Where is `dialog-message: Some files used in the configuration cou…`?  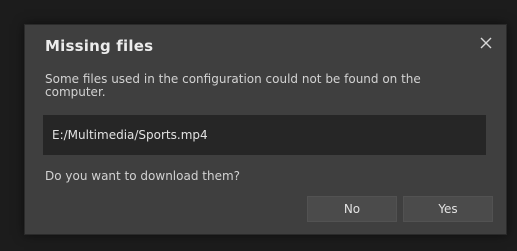
dialog-message: Some files used in the configuration cou… is located at coordinates (233, 85).